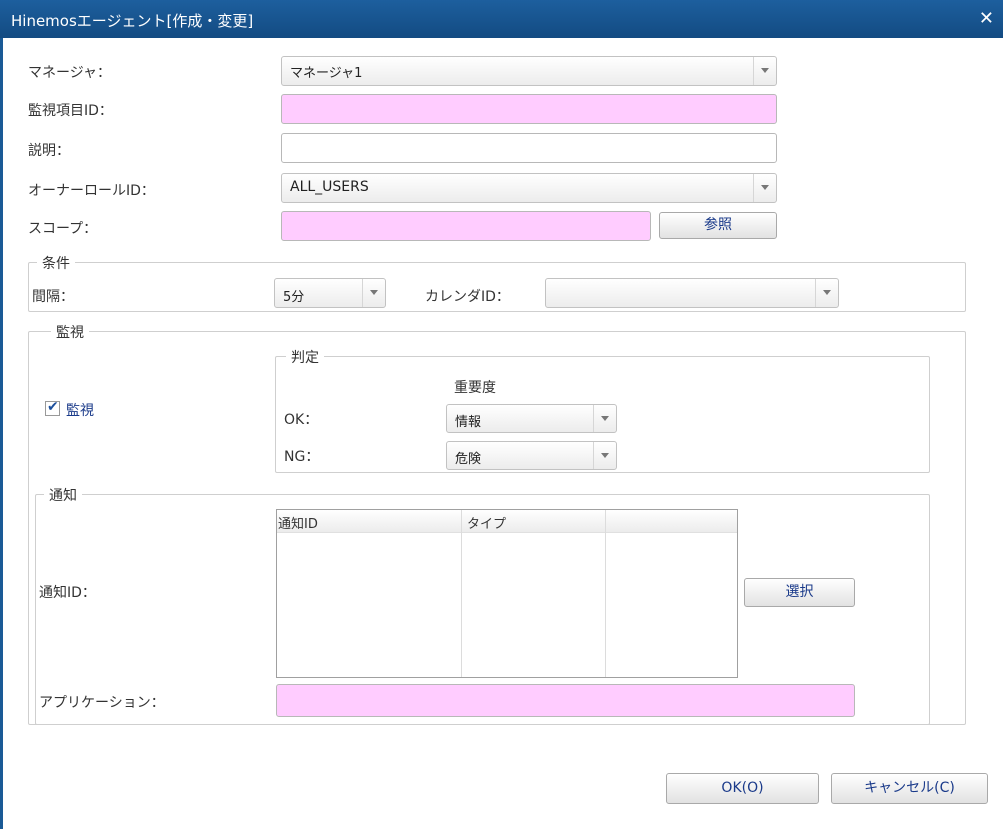  What do you see at coordinates (742, 788) in the screenshot?
I see `ok-button: OK(O)` at bounding box center [742, 788].